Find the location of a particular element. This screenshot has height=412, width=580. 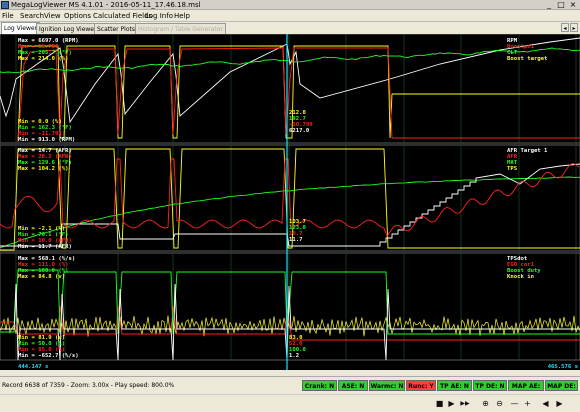

indicator-tp-ae: TP AE: N is located at coordinates (454, 385).